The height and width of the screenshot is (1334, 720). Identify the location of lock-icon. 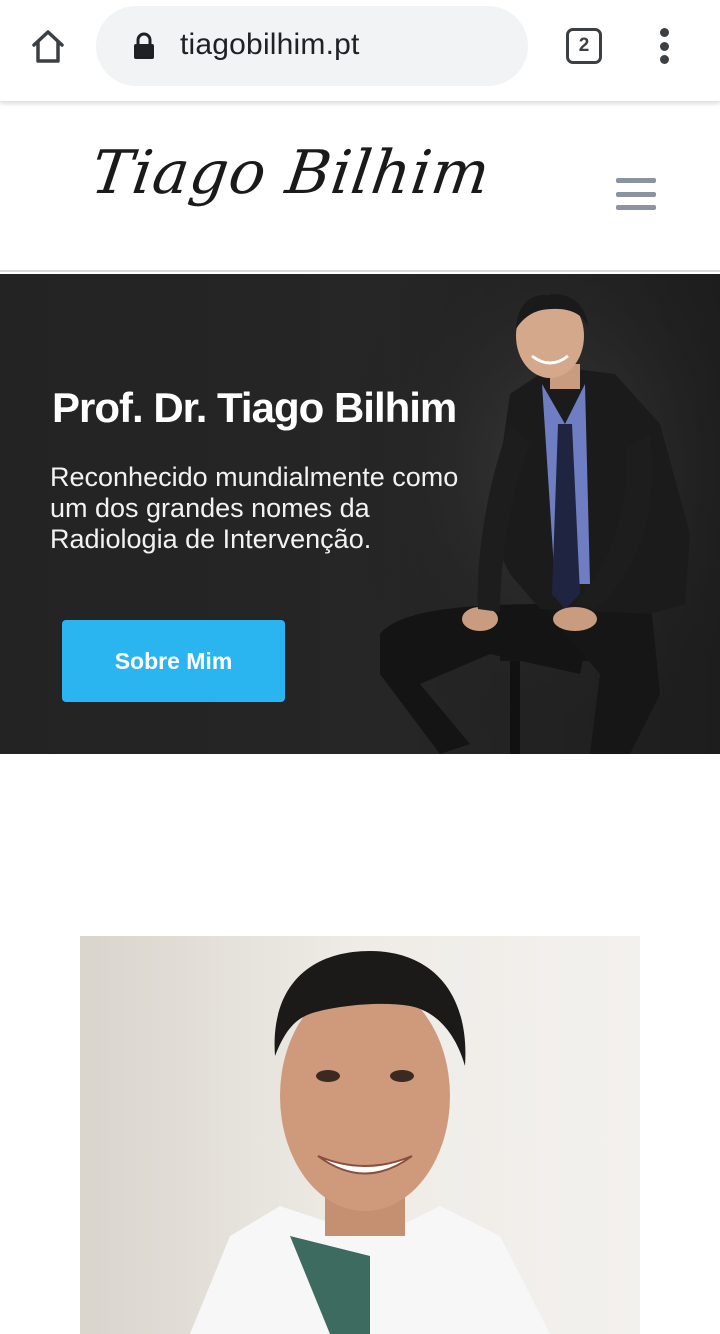
(144, 45).